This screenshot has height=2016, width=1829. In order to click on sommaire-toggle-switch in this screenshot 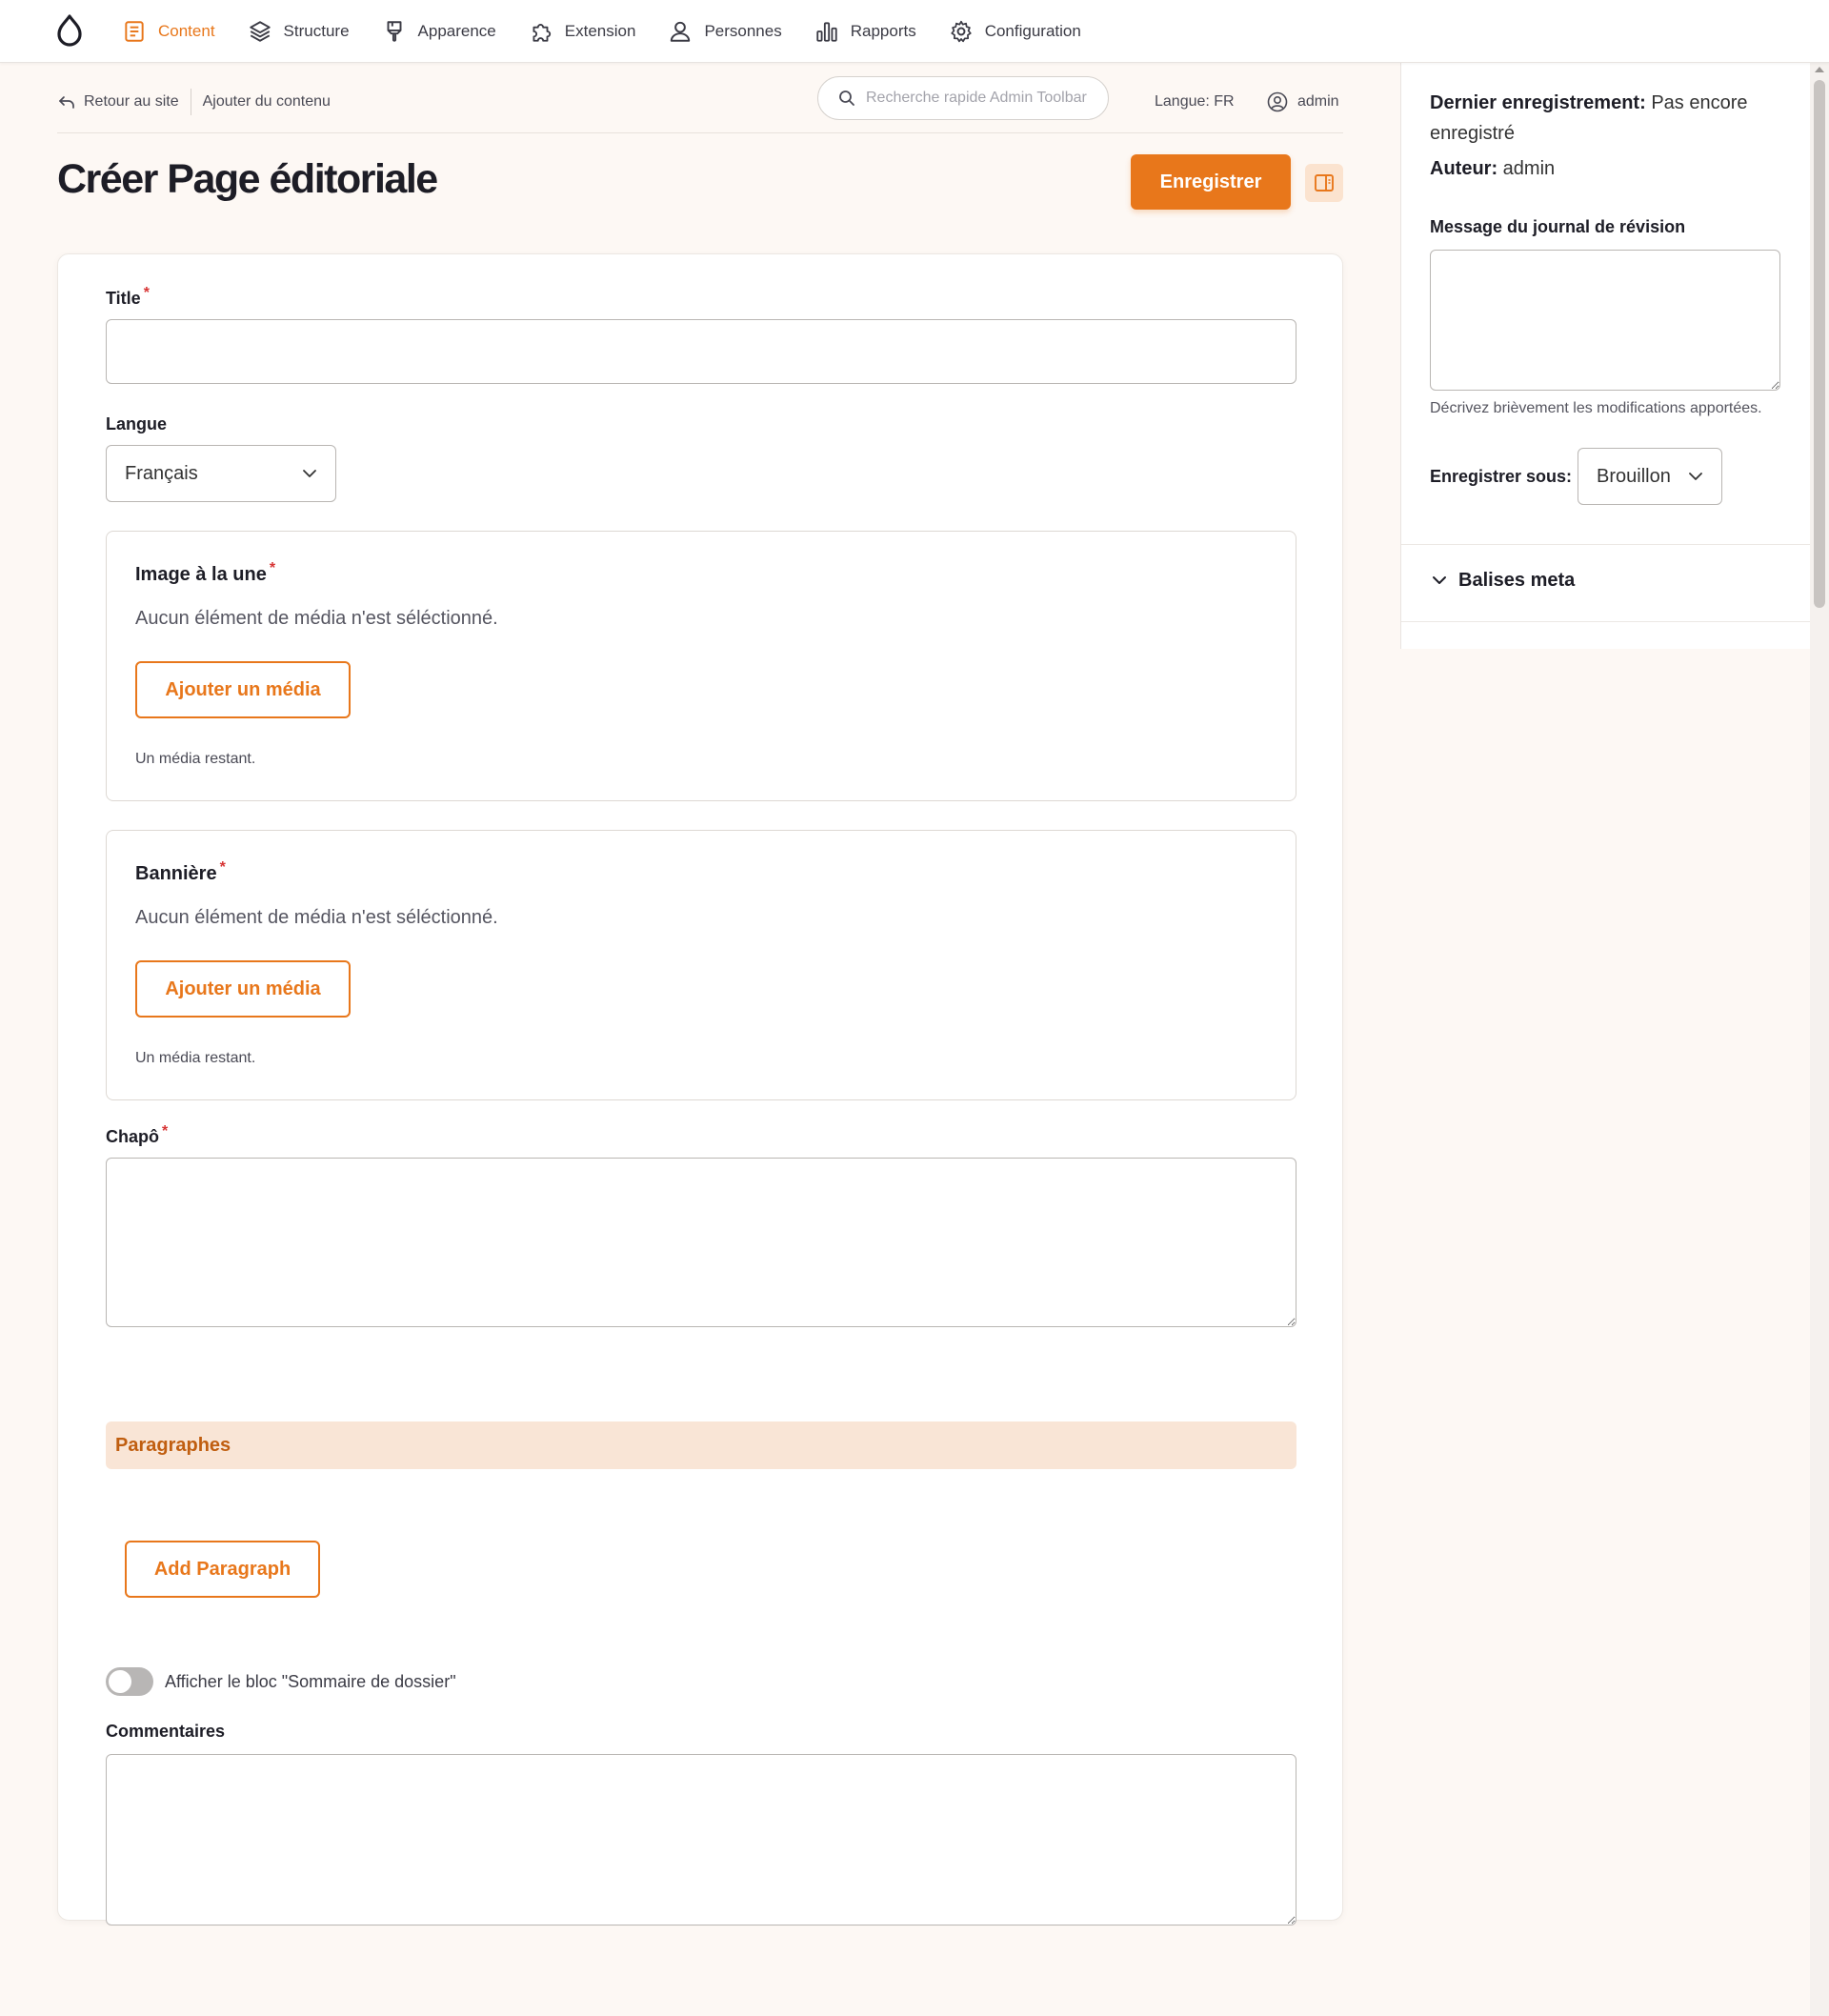, I will do `click(129, 1681)`.